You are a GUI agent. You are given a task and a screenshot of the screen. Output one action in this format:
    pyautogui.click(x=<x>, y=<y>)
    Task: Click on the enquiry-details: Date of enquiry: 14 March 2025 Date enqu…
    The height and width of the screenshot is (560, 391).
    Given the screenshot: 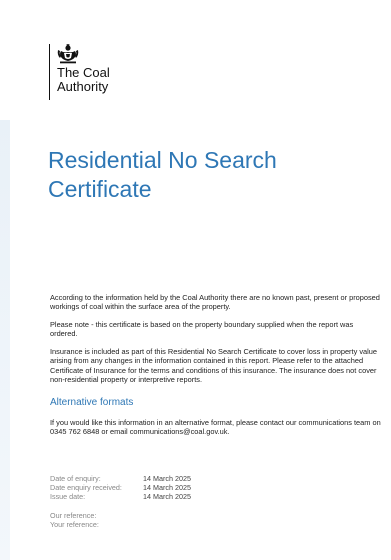 What is the action you would take?
    pyautogui.click(x=120, y=488)
    